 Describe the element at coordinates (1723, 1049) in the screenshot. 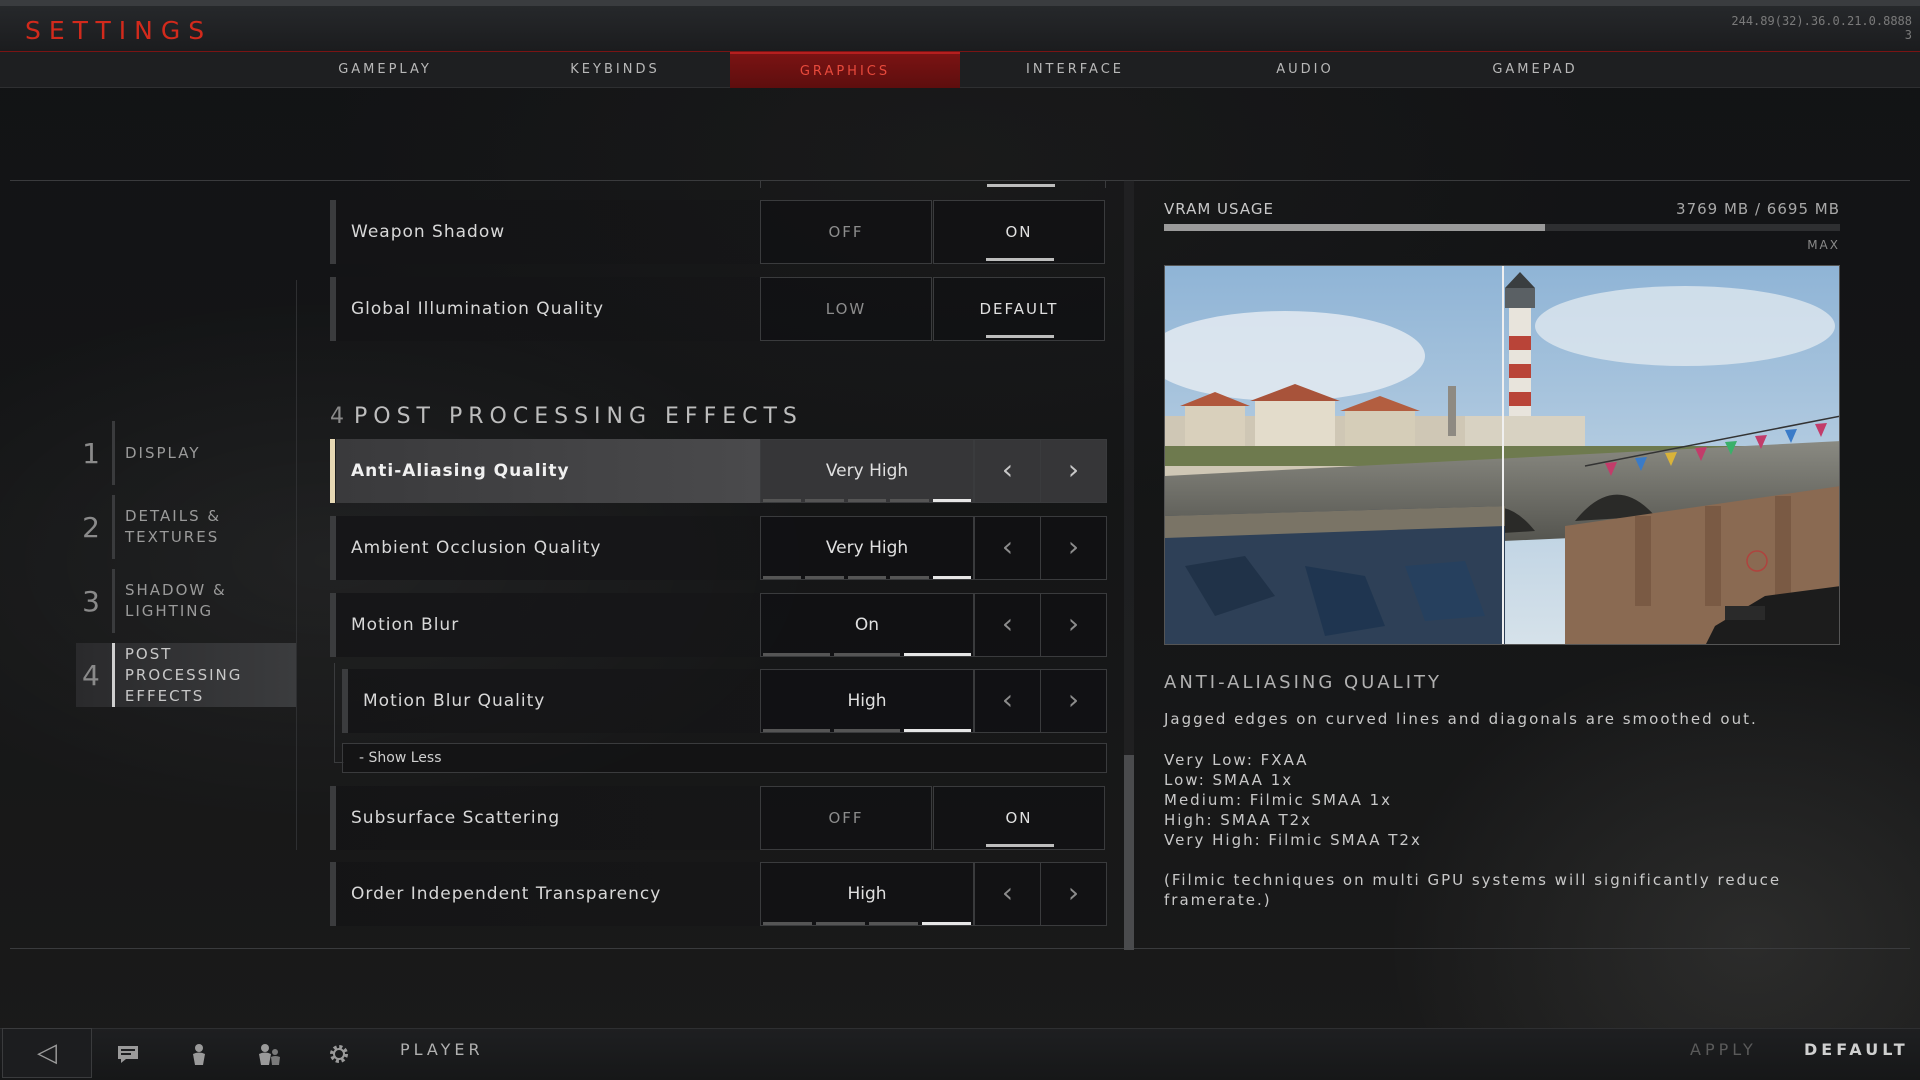

I see `apply-button: APPLY` at that location.